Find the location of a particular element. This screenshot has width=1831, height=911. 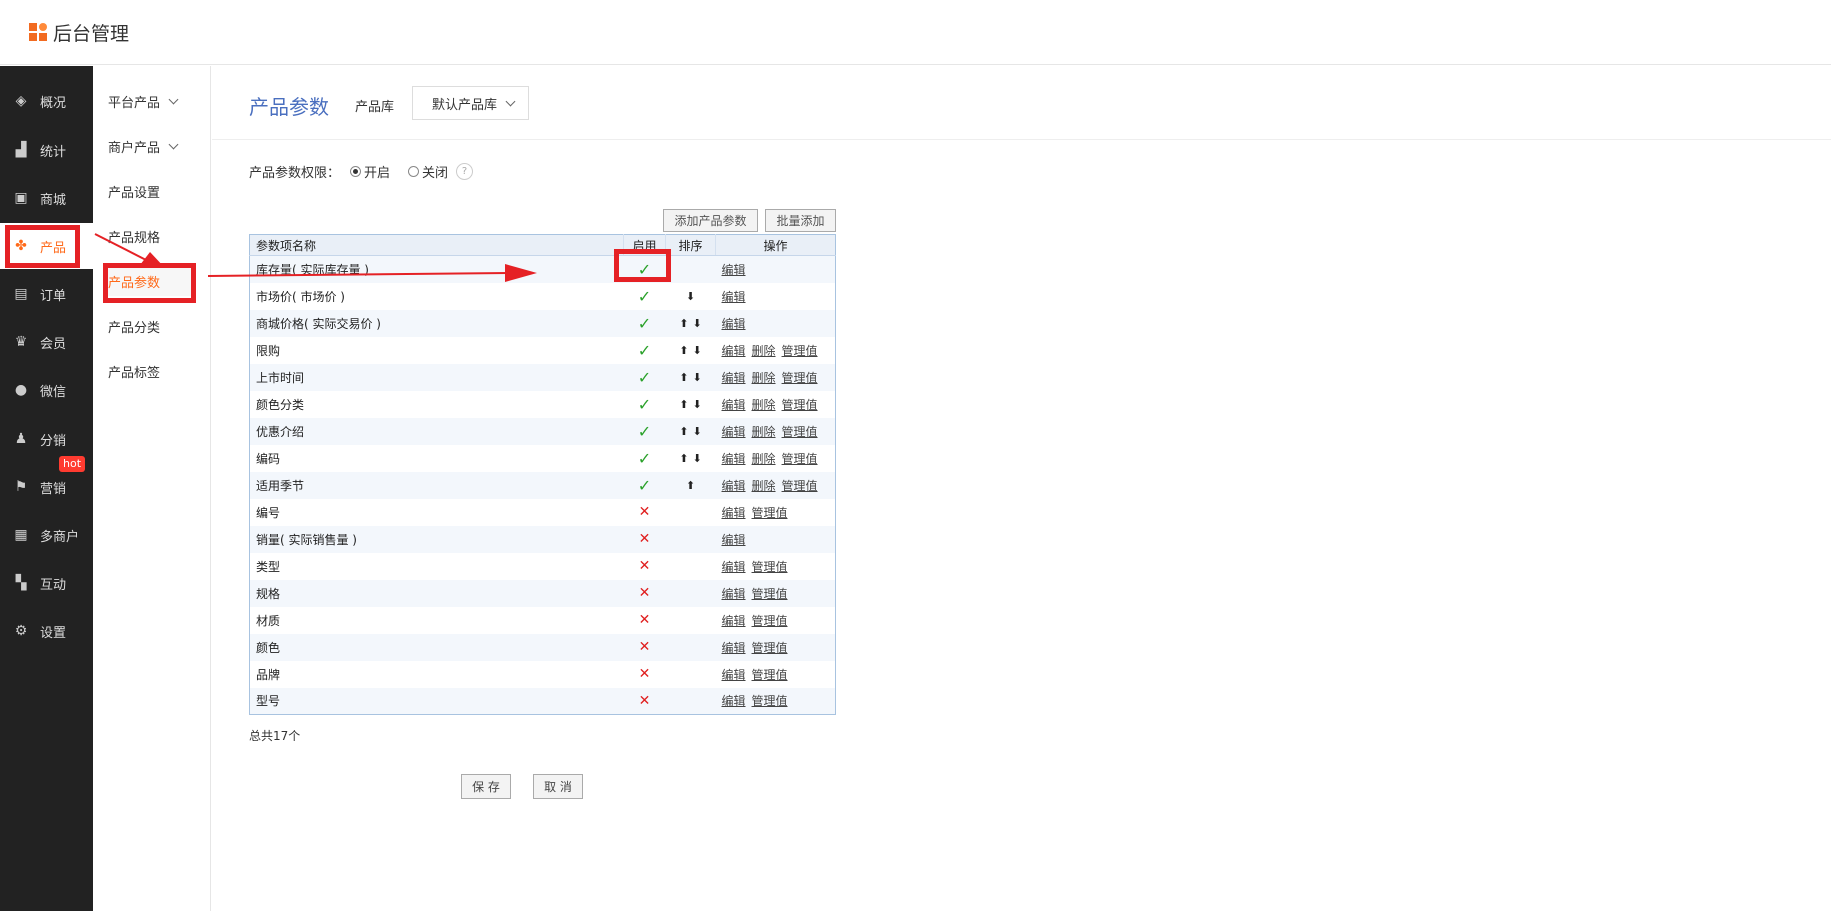

row-actions: 编辑 删除 管理值 is located at coordinates (775, 485).